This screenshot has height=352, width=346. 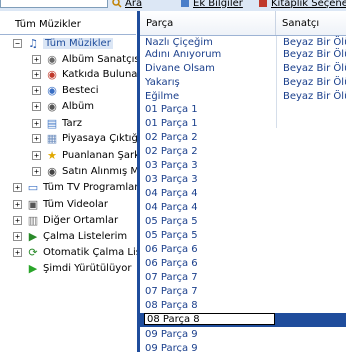 I want to click on library-options-label: Kitaplık Seçenekleri, so click(x=308, y=4).